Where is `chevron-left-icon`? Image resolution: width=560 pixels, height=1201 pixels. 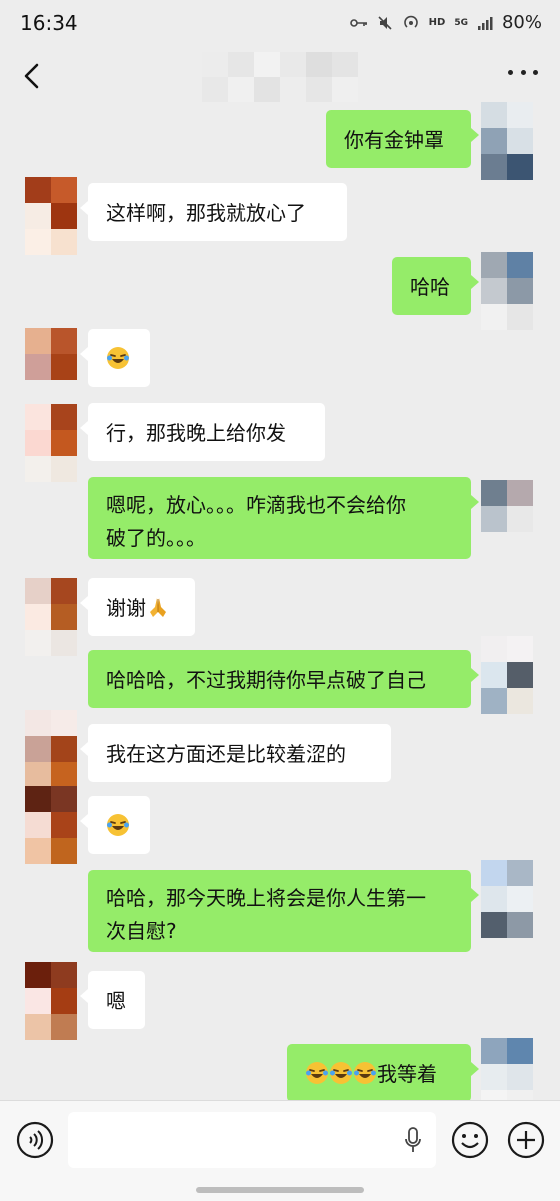
chevron-left-icon is located at coordinates (31, 76).